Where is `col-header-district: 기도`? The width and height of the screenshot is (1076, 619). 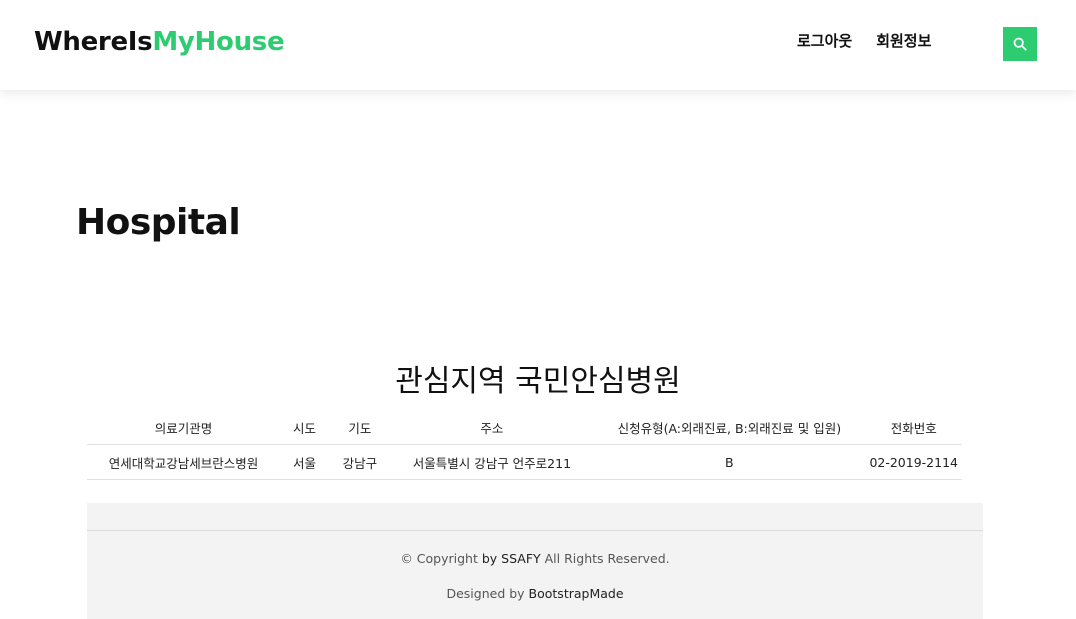
col-header-district: 기도 is located at coordinates (360, 427).